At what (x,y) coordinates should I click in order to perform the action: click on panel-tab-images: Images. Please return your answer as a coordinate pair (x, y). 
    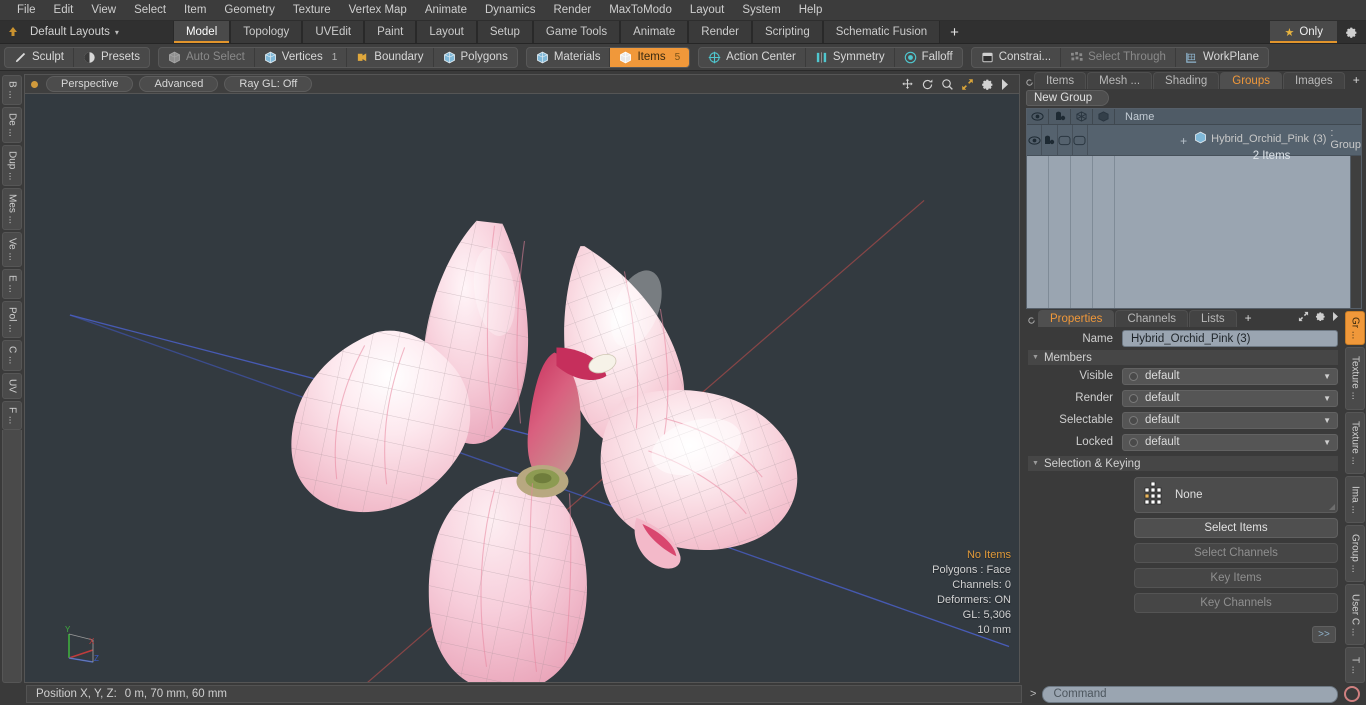
    Looking at the image, I should click on (1313, 80).